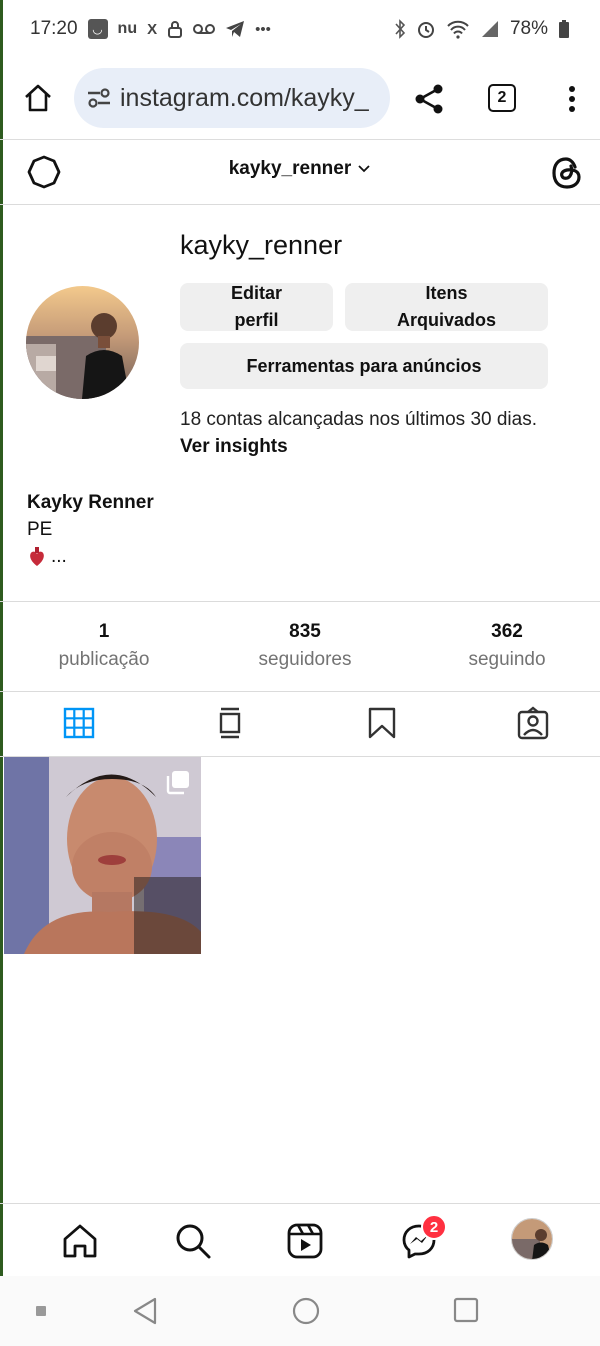  What do you see at coordinates (234, 447) in the screenshot?
I see `view-insights-link: Ver insights` at bounding box center [234, 447].